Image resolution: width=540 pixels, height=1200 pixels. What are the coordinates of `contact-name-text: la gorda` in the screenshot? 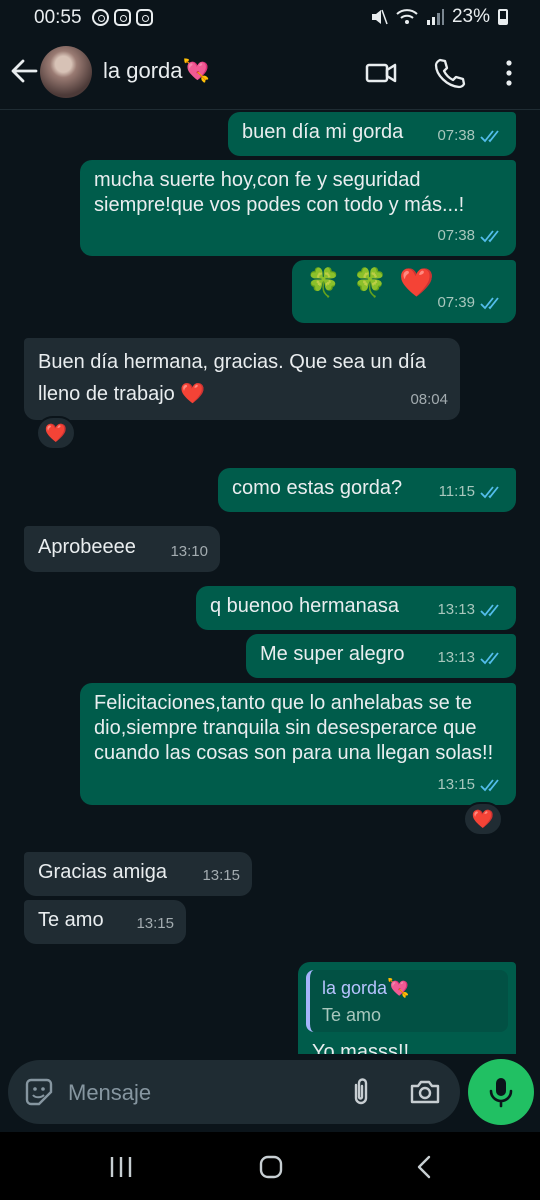 It's located at (143, 70).